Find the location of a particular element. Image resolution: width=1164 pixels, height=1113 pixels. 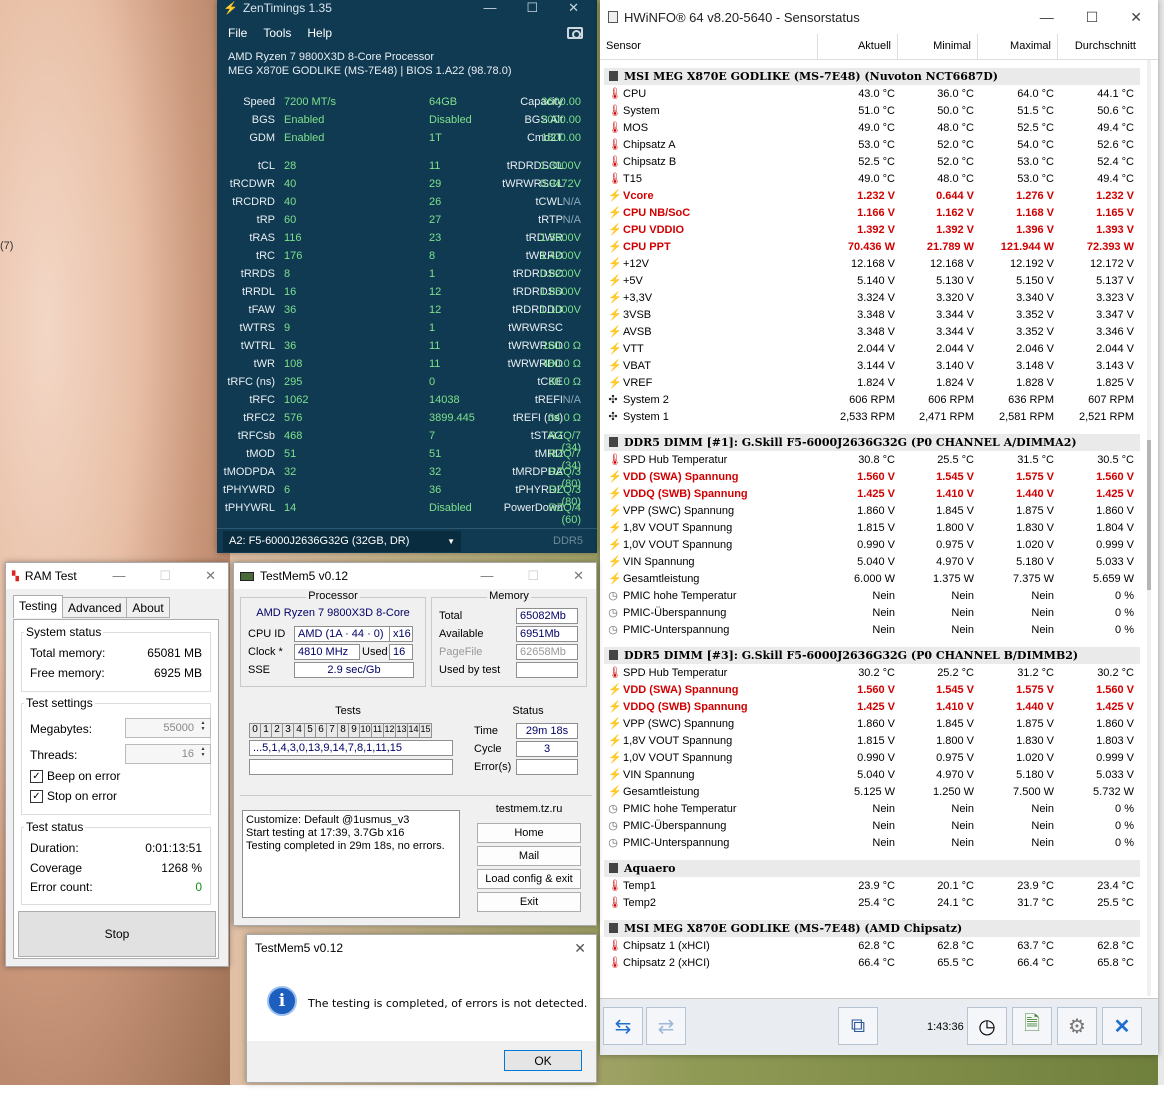

tab-testing: Testing is located at coordinates (38, 606).